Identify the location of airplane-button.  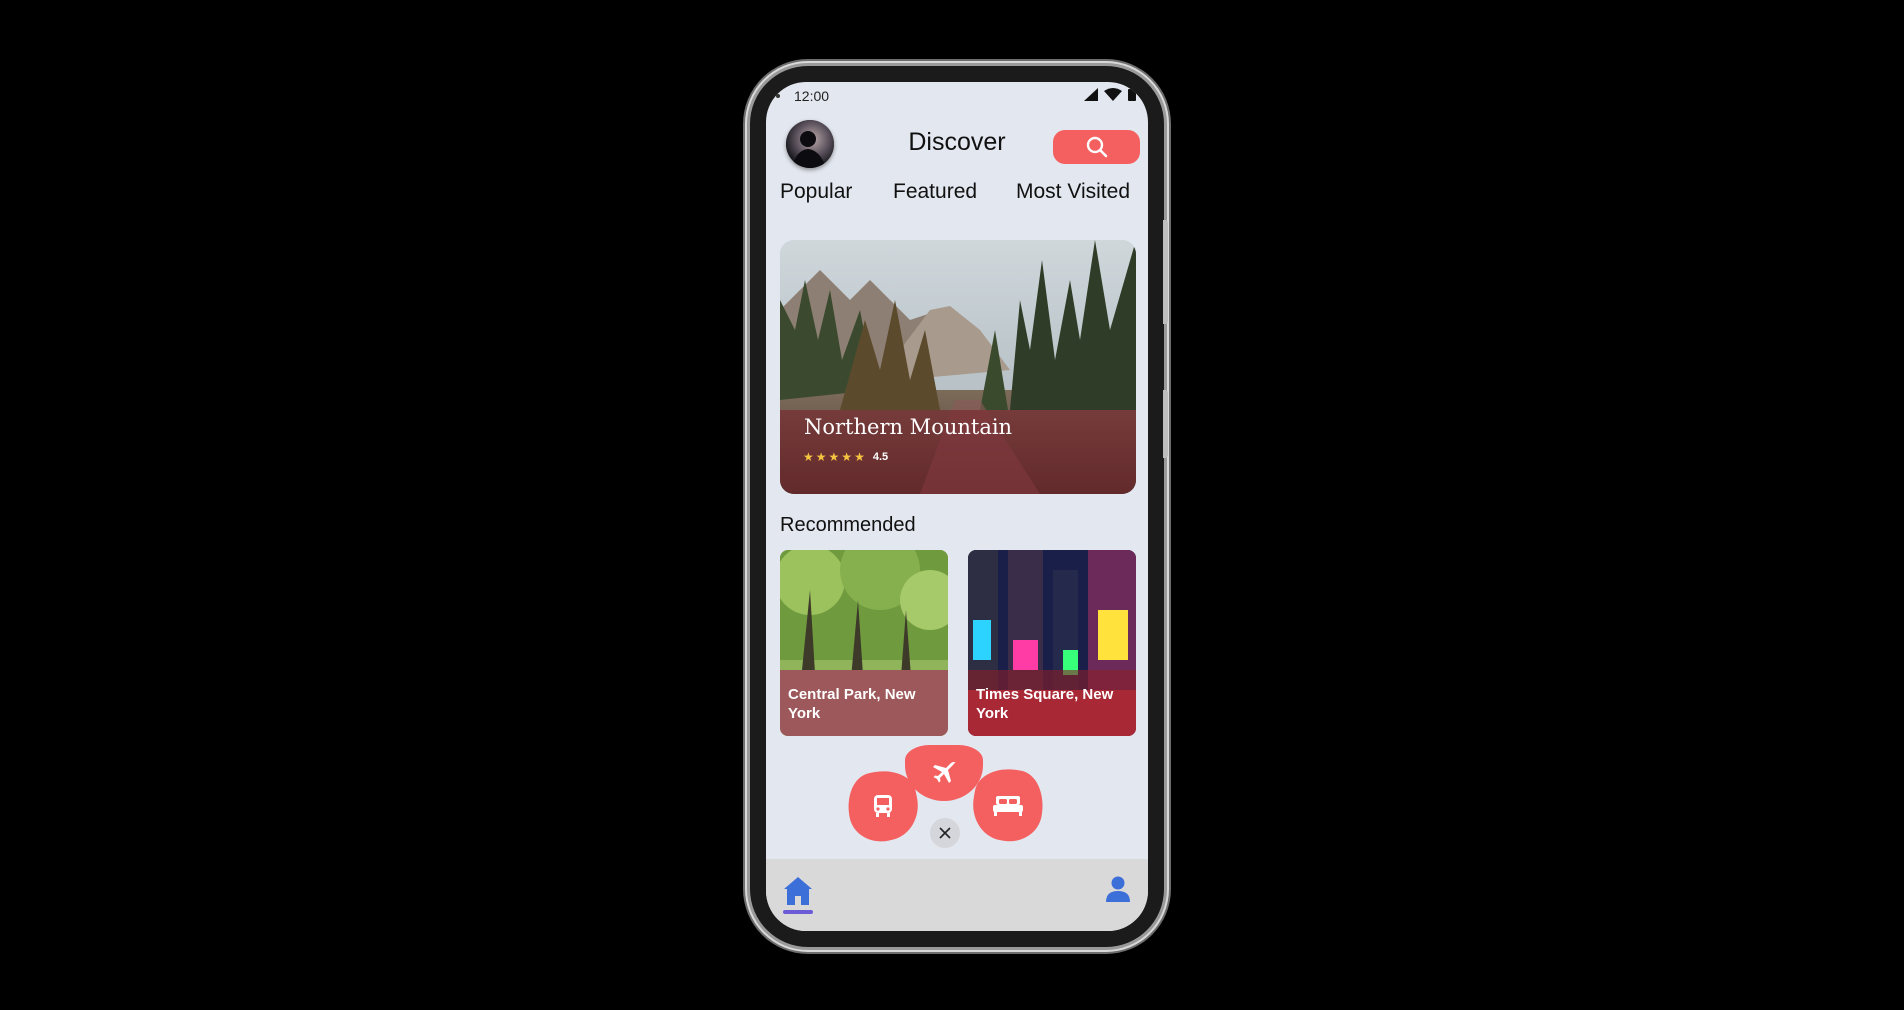
(944, 773).